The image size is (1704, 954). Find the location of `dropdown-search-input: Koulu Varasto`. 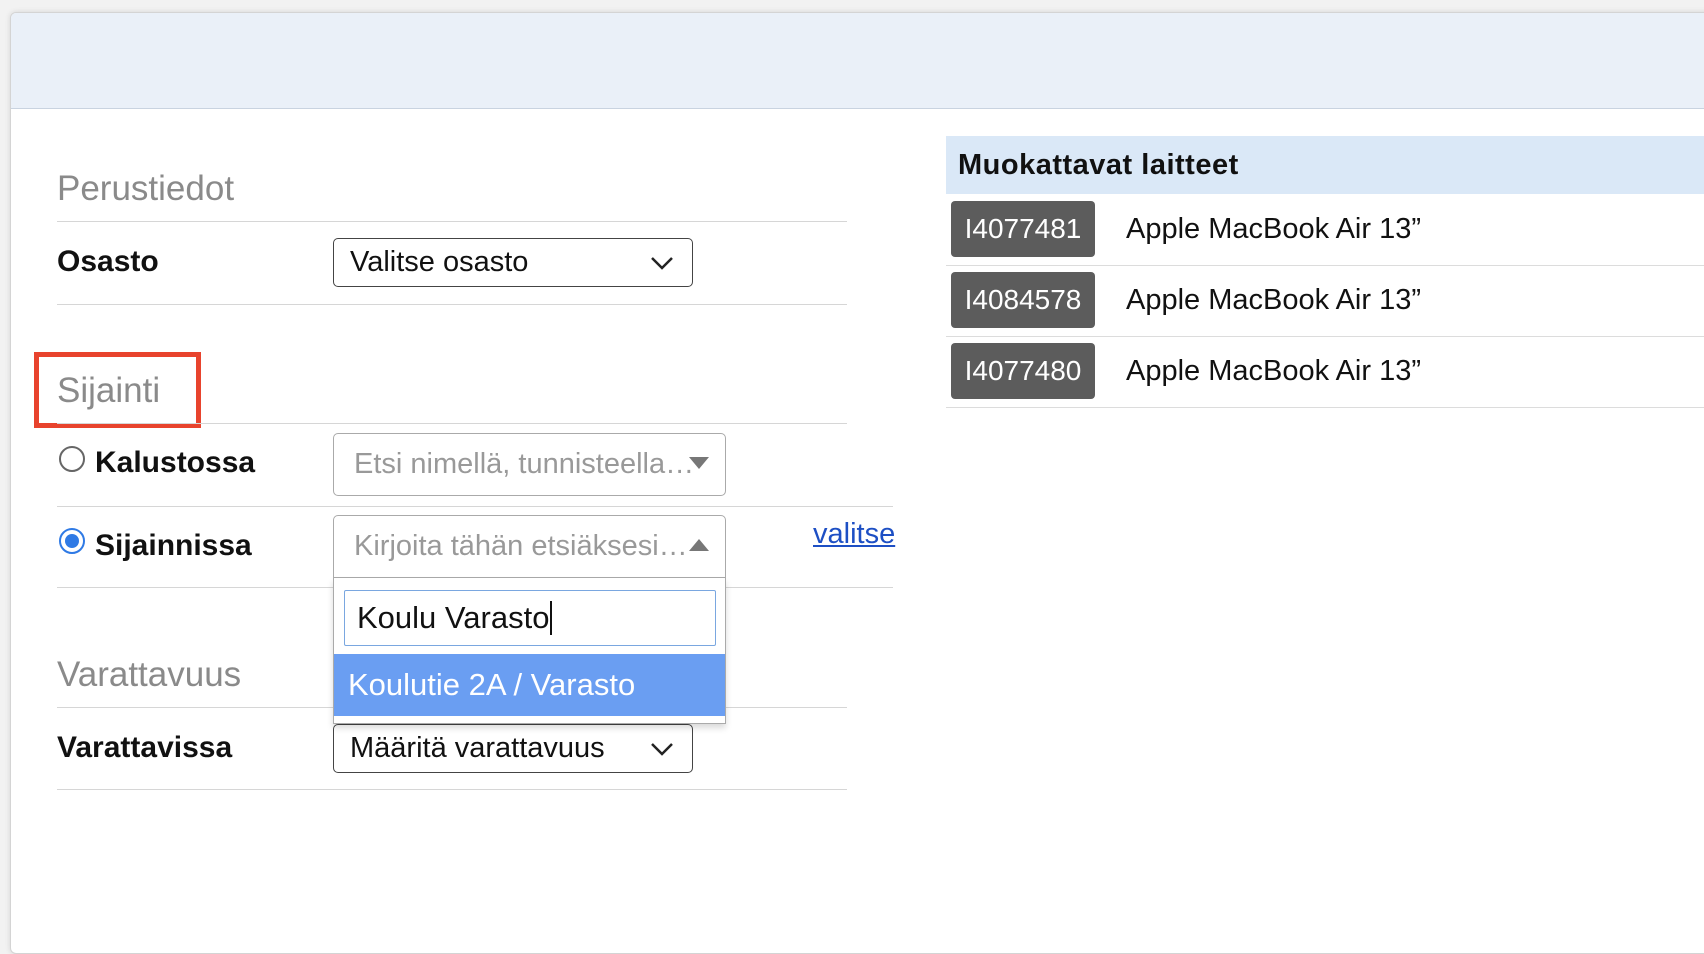

dropdown-search-input: Koulu Varasto is located at coordinates (530, 618).